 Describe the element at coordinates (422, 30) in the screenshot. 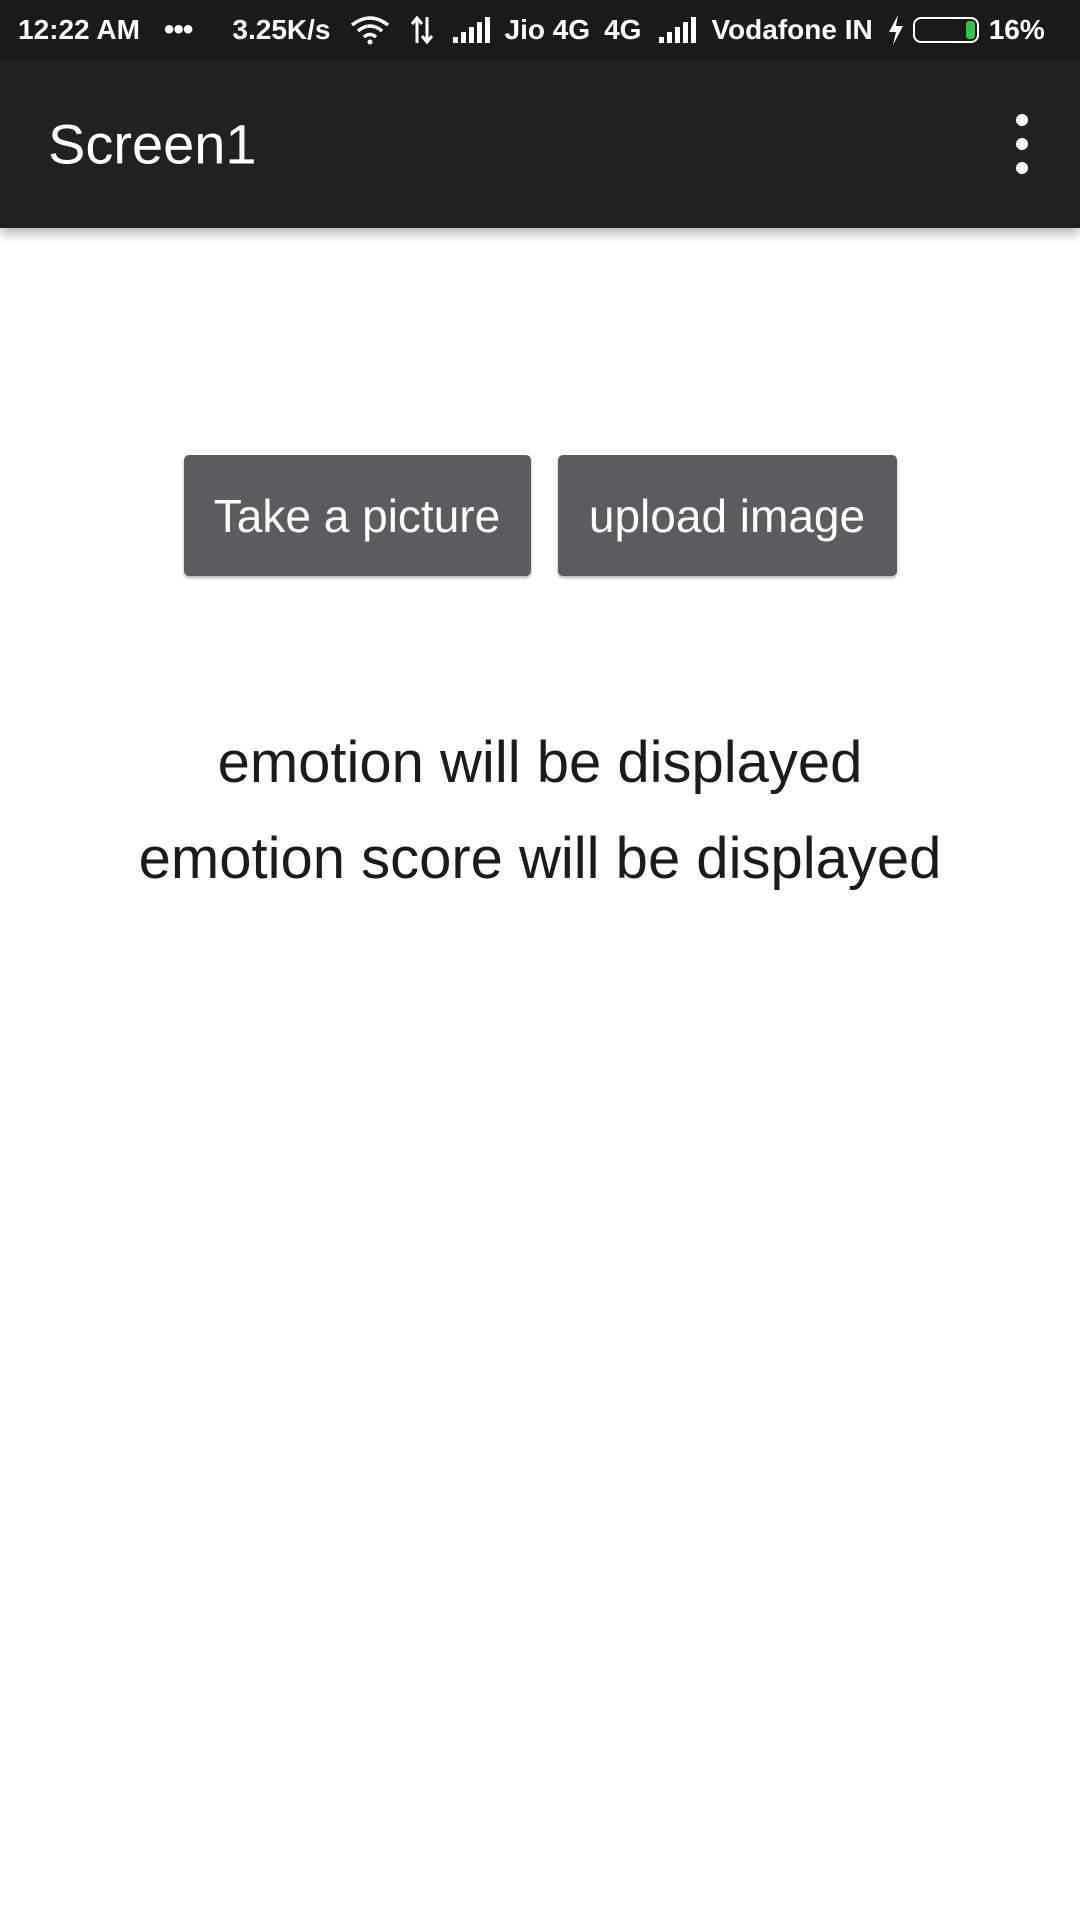

I see `data-transfer-icon` at that location.